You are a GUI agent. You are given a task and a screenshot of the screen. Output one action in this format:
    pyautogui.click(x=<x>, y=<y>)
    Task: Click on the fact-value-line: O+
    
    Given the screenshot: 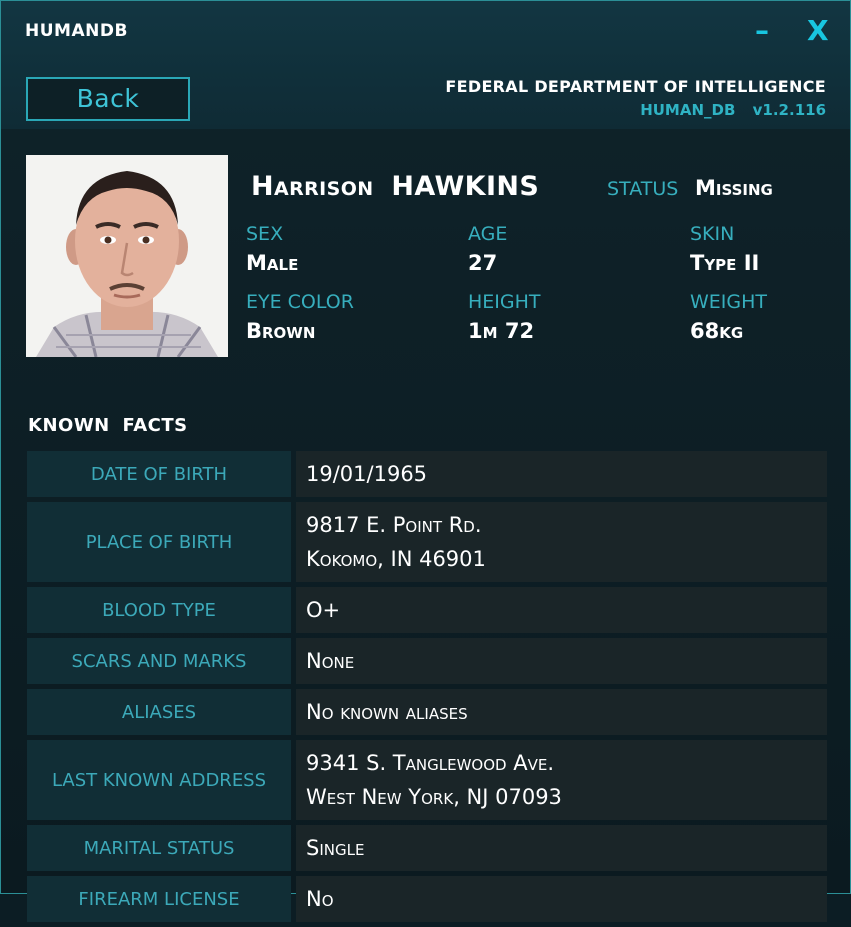 What is the action you would take?
    pyautogui.click(x=323, y=610)
    